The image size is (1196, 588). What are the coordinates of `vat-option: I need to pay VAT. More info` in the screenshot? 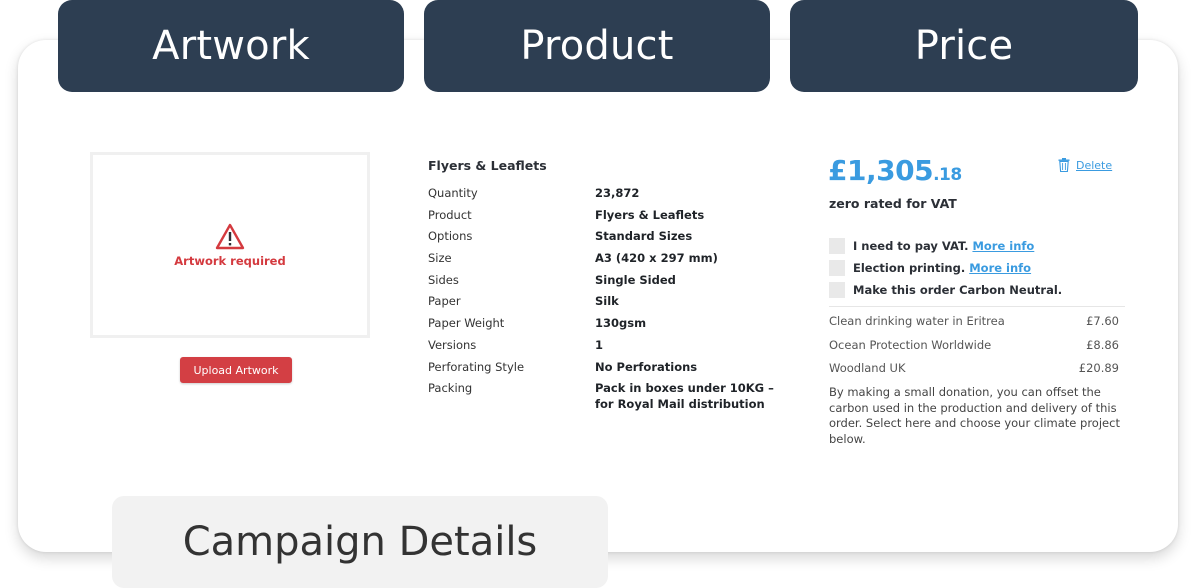 It's located at (931, 246).